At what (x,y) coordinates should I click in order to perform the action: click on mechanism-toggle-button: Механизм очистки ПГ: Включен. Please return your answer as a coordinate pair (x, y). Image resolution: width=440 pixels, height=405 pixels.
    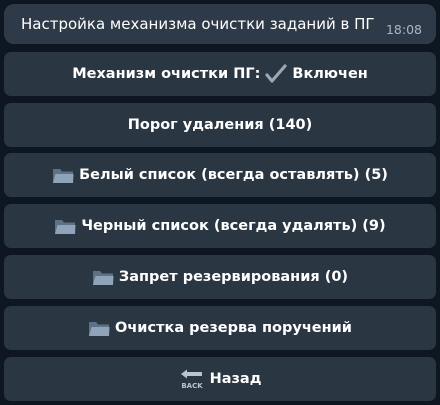
    Looking at the image, I should click on (220, 74).